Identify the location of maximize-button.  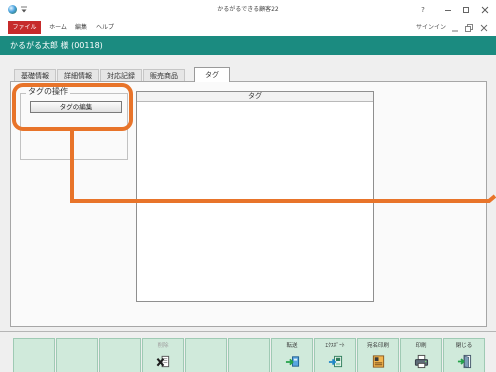
(466, 10).